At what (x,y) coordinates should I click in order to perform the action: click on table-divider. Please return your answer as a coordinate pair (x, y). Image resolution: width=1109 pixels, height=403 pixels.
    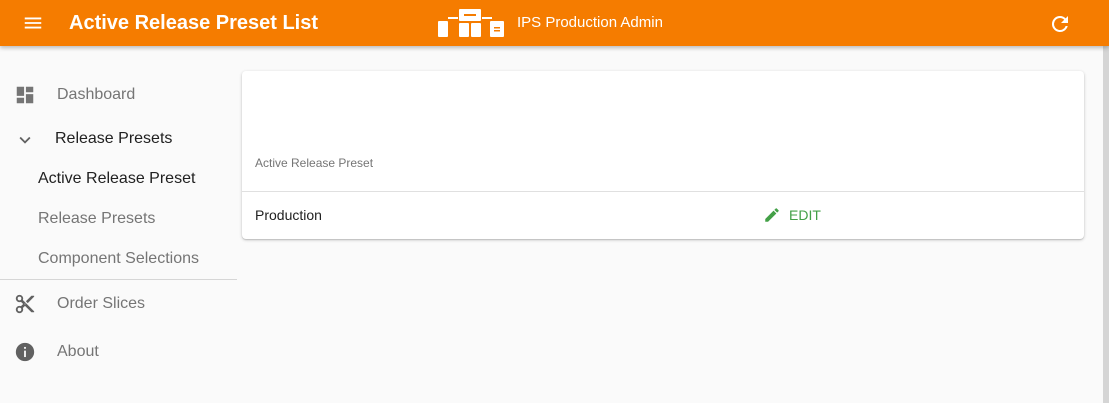
    Looking at the image, I should click on (663, 191).